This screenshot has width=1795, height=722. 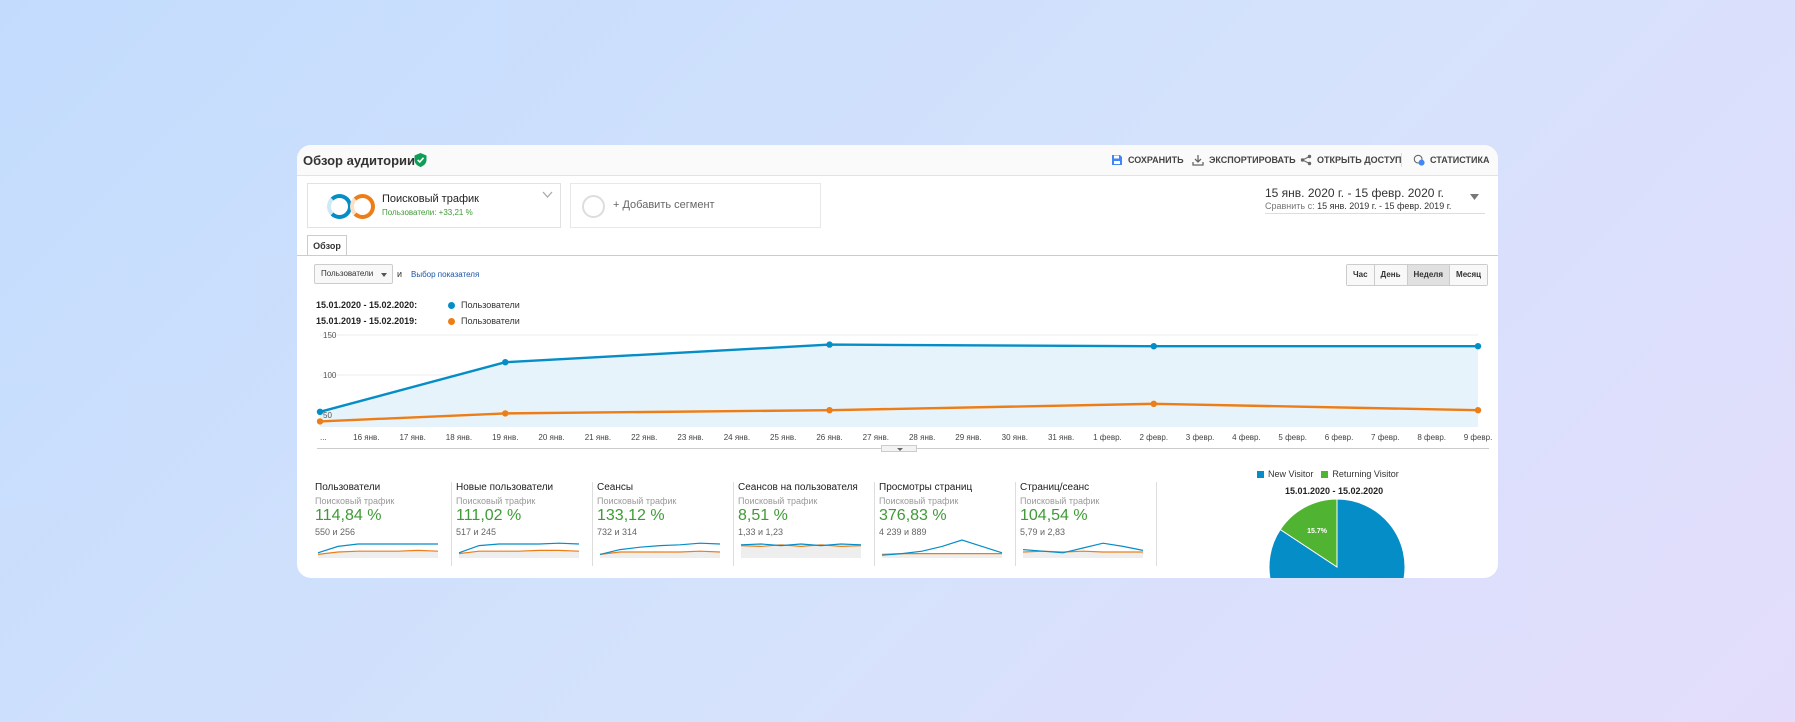 I want to click on metric-select: Пользователи, so click(x=353, y=274).